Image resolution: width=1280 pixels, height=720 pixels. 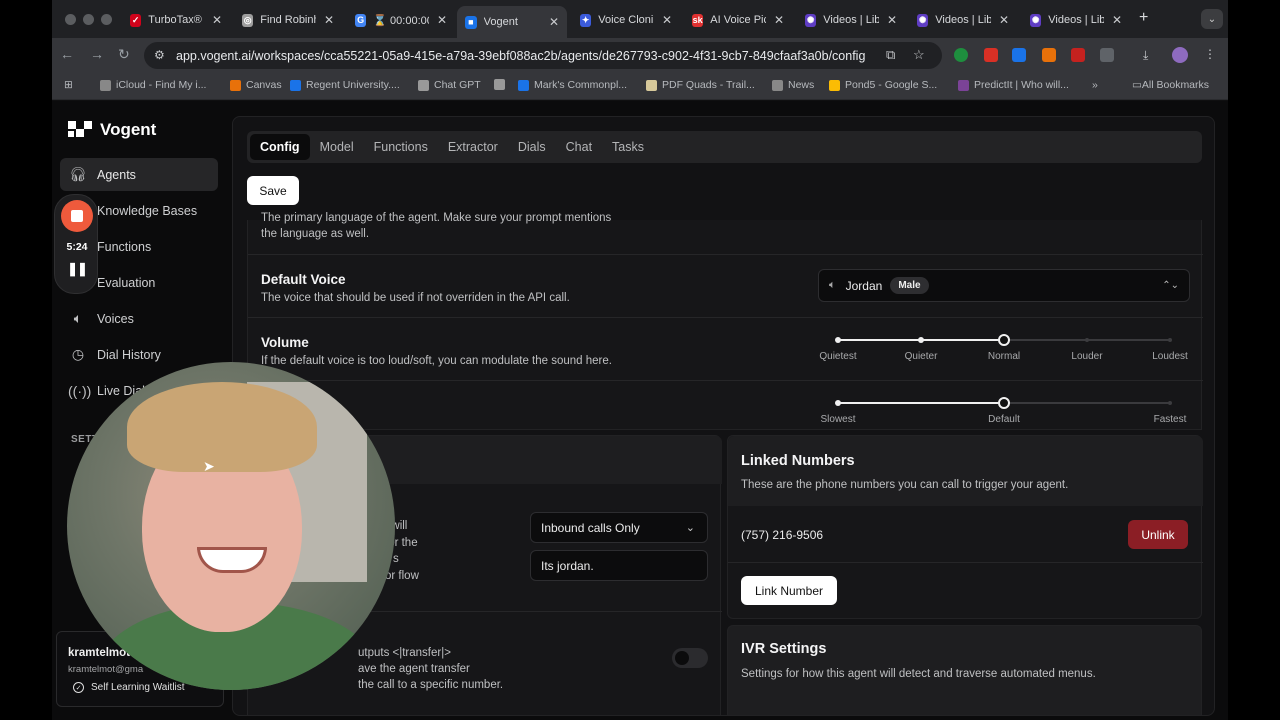 I want to click on tab-tasks: Tasks, so click(x=628, y=147).